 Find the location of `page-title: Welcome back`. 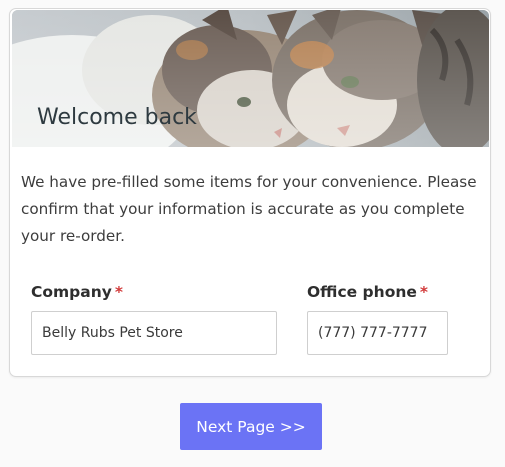

page-title: Welcome back is located at coordinates (117, 117).